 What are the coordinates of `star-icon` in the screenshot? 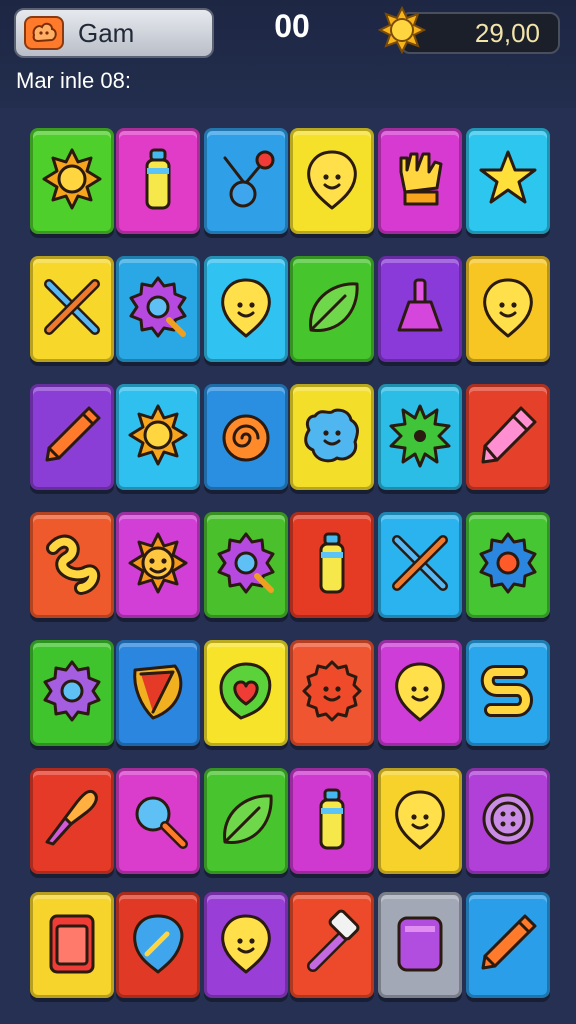 It's located at (508, 181).